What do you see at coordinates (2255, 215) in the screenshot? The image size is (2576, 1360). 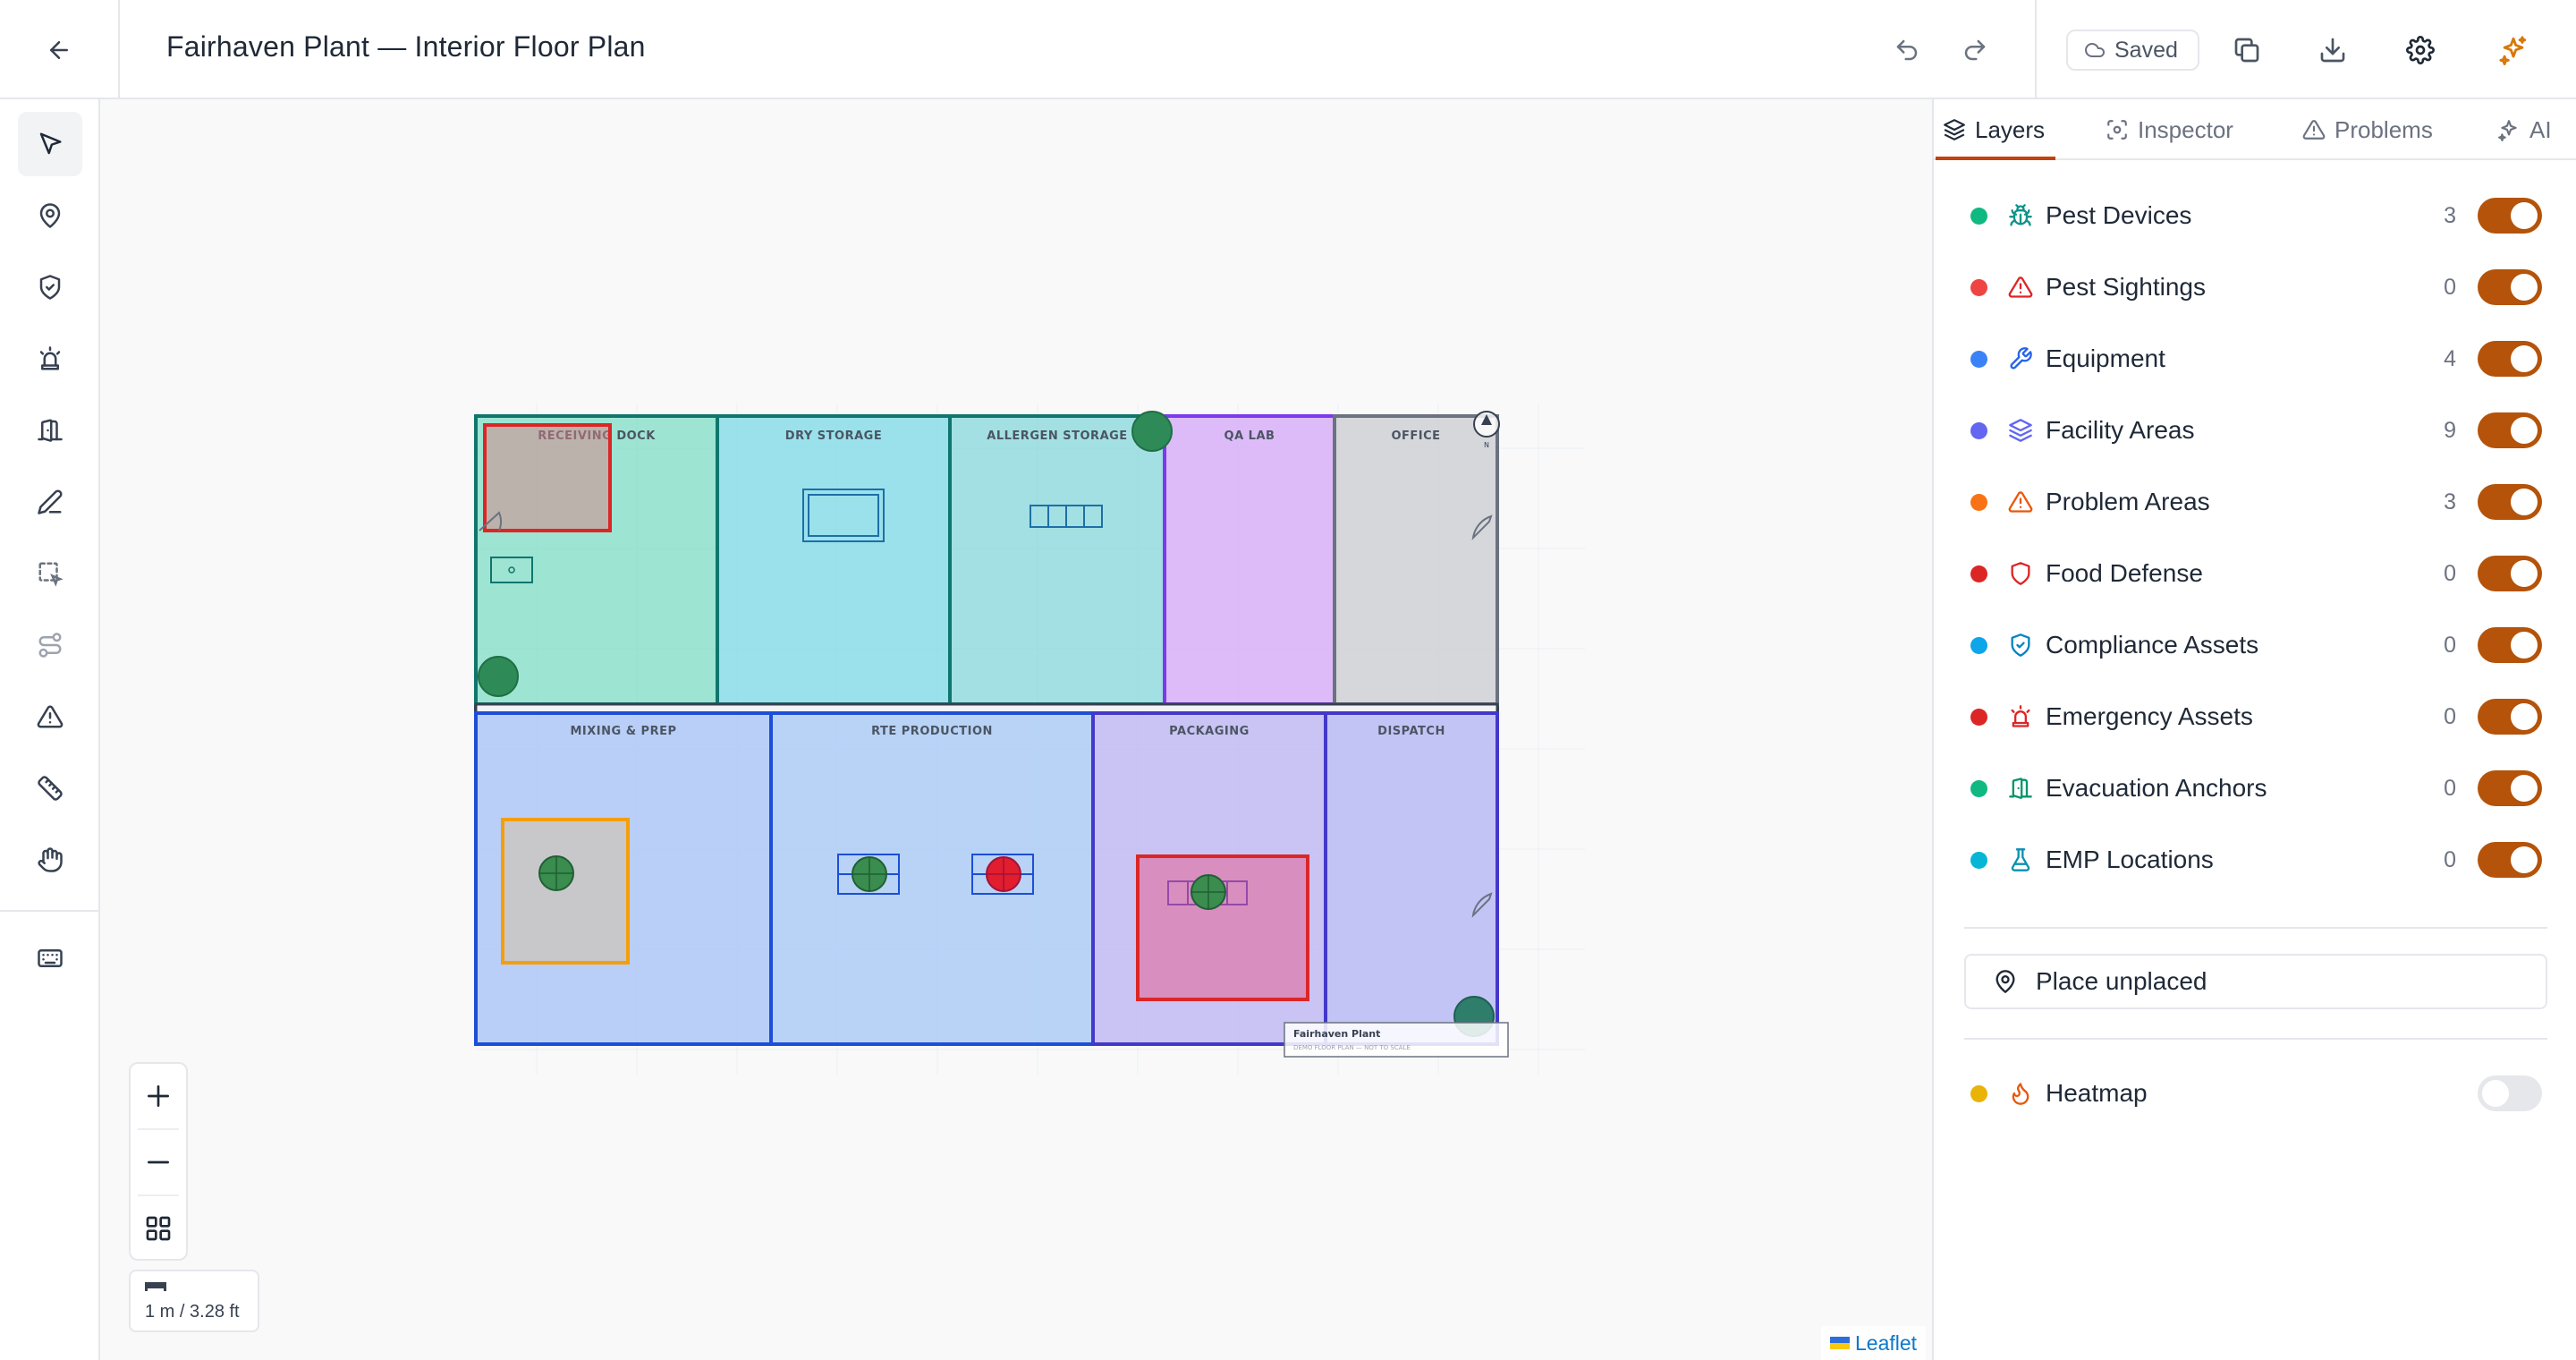 I see `layer-row: Pest Devices 3` at bounding box center [2255, 215].